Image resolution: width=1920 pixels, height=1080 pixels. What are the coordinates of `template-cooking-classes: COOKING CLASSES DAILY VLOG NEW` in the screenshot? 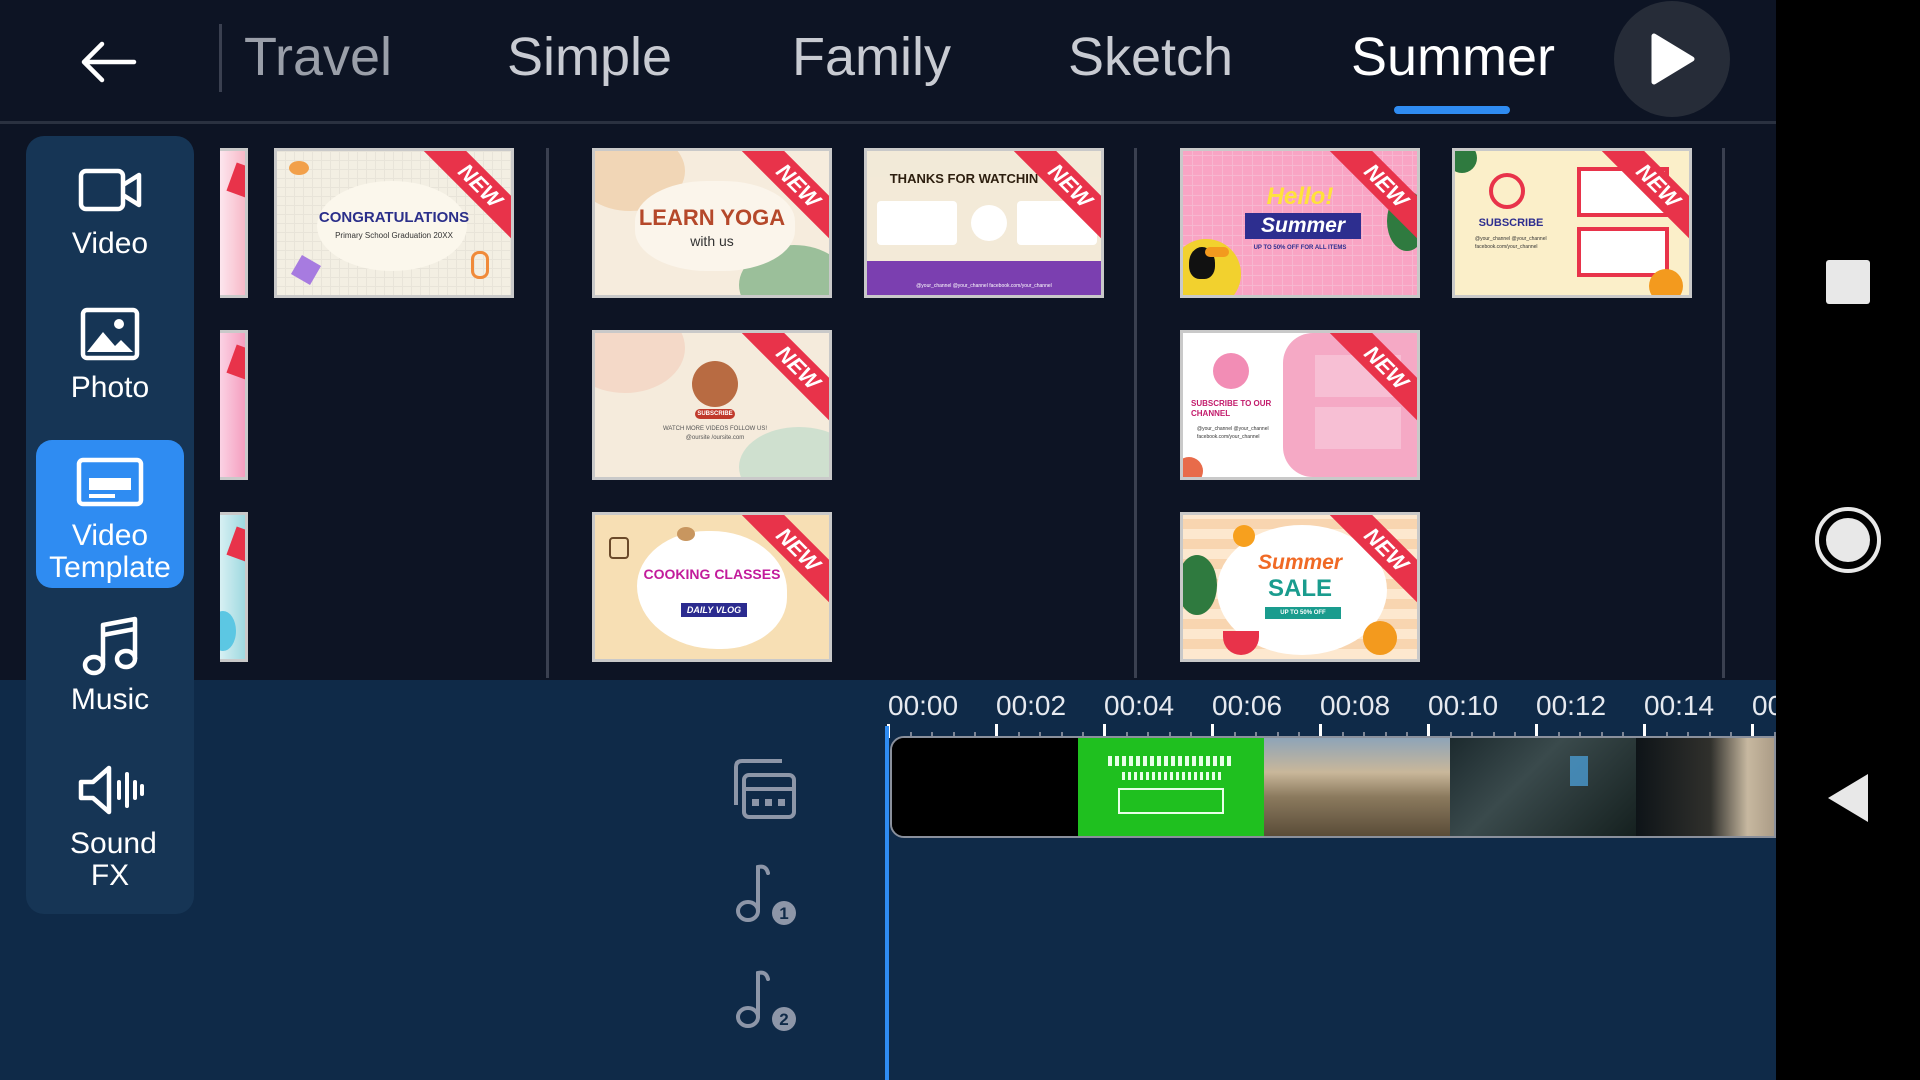 It's located at (712, 587).